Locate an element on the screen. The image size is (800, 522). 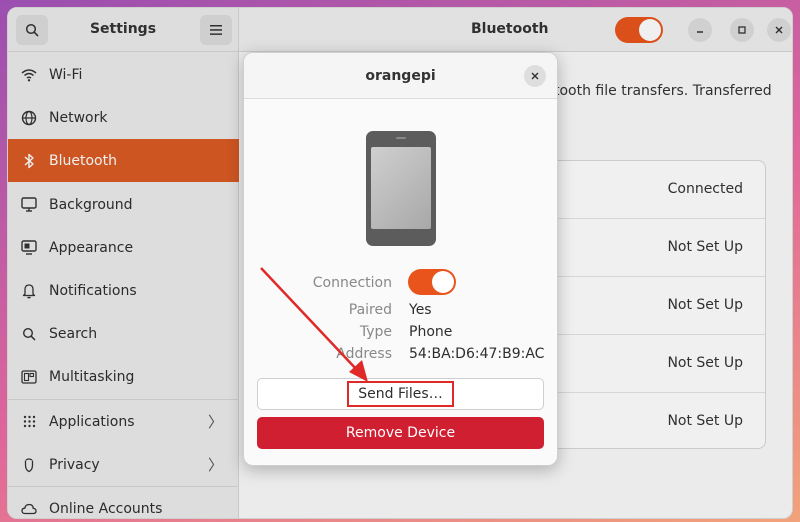
dialog-close-button is located at coordinates (535, 76).